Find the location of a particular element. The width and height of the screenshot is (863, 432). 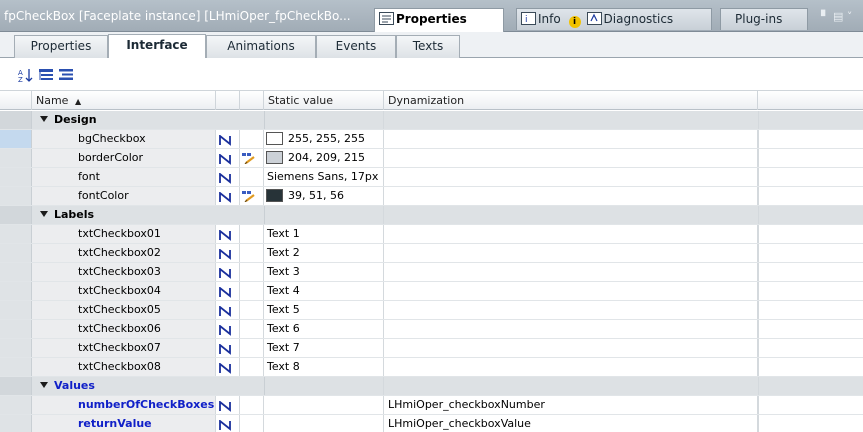

group-name-cell: Values is located at coordinates (148, 386).